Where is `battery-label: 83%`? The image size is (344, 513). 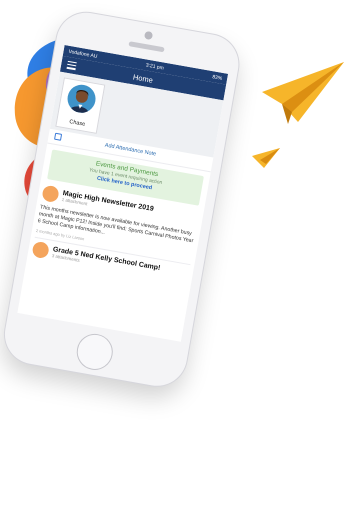 battery-label: 83% is located at coordinates (217, 77).